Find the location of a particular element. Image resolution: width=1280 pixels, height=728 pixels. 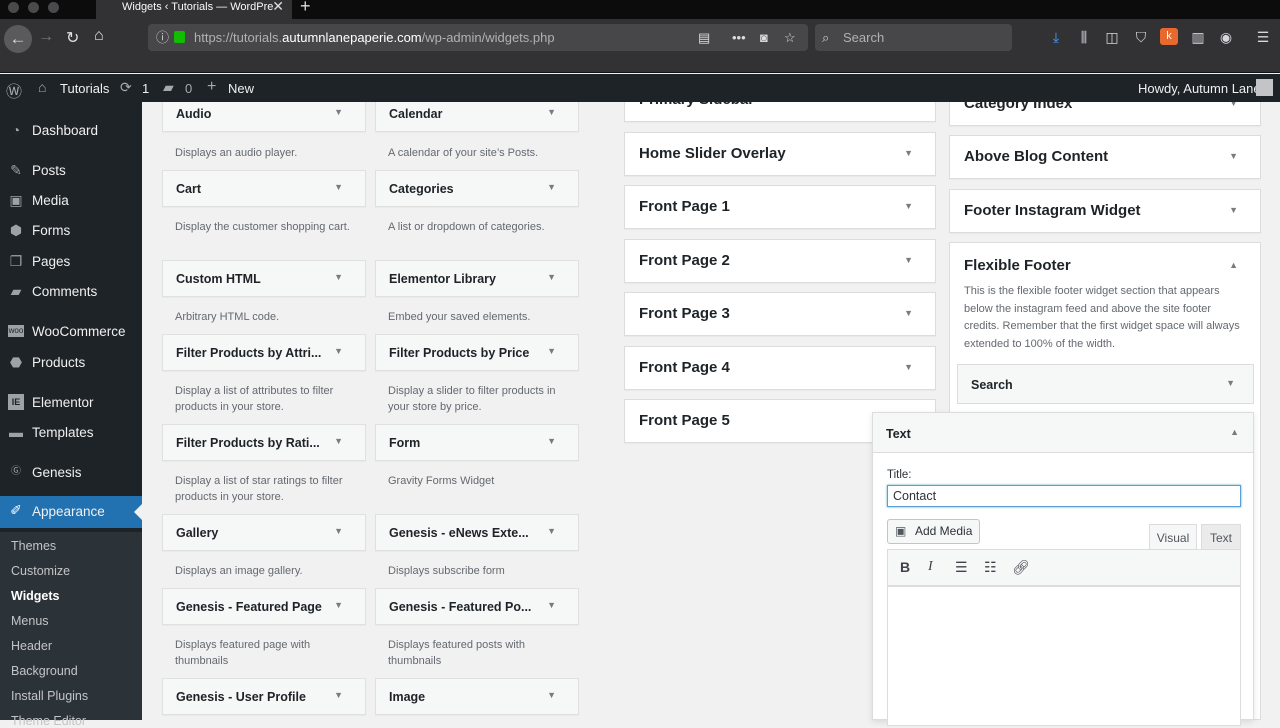

numbered-list-icon: ☷ is located at coordinates (990, 567).